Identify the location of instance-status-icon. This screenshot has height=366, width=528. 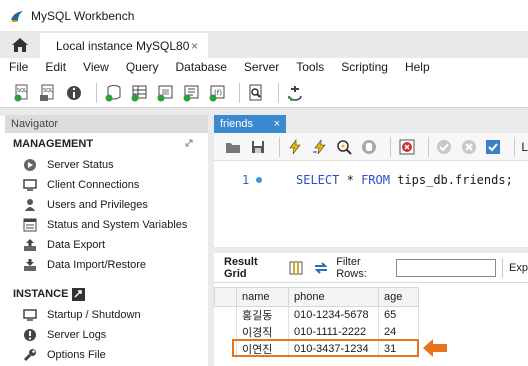
(79, 294).